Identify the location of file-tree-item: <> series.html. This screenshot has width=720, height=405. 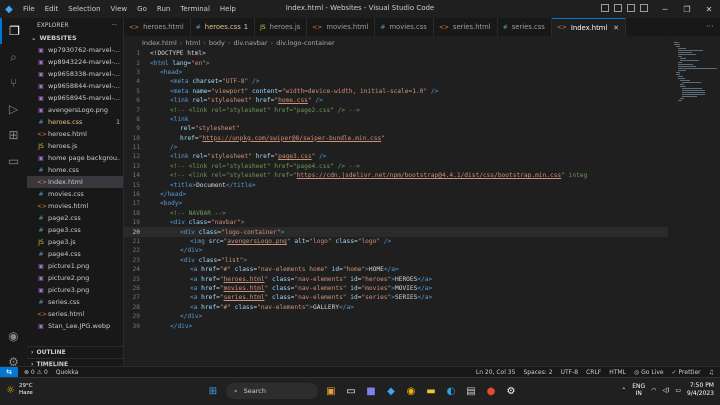
(75, 314).